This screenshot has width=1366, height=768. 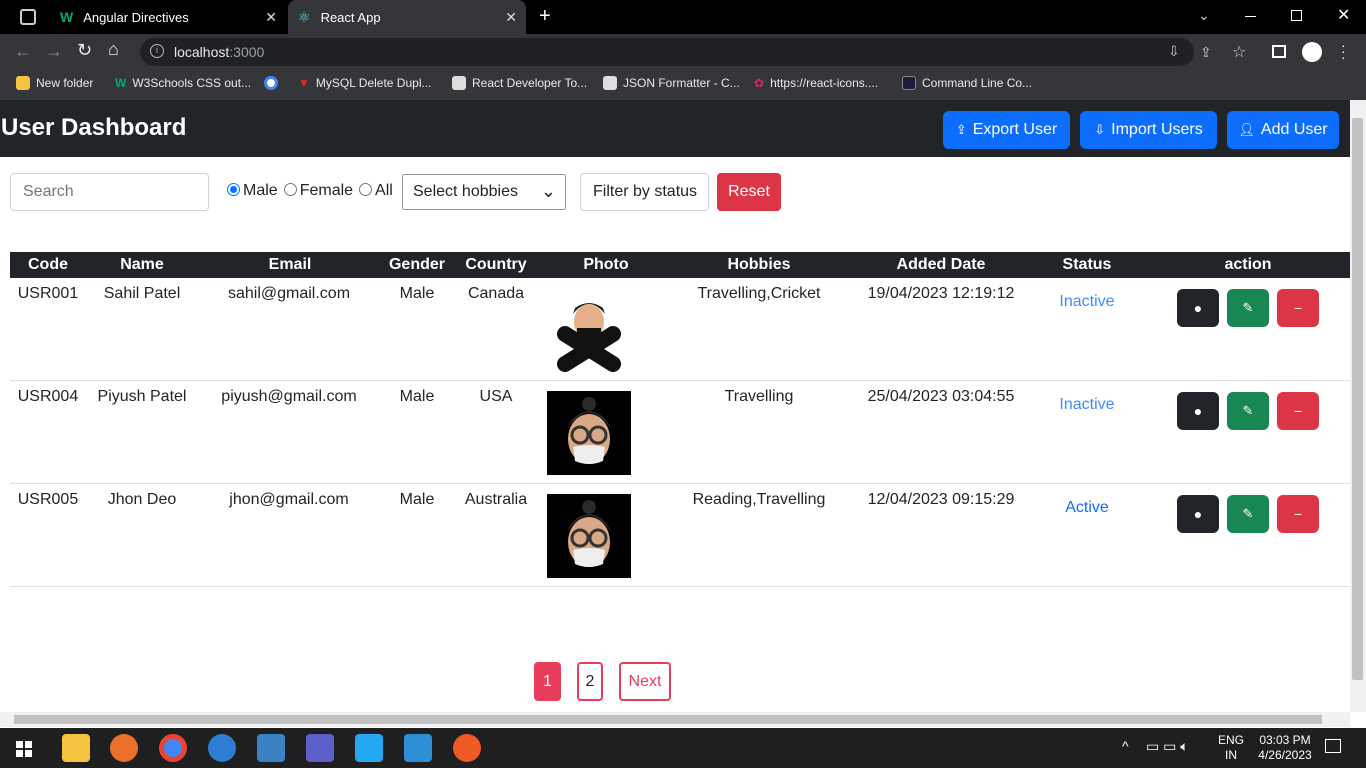 What do you see at coordinates (1296, 15) in the screenshot?
I see `restore-icon` at bounding box center [1296, 15].